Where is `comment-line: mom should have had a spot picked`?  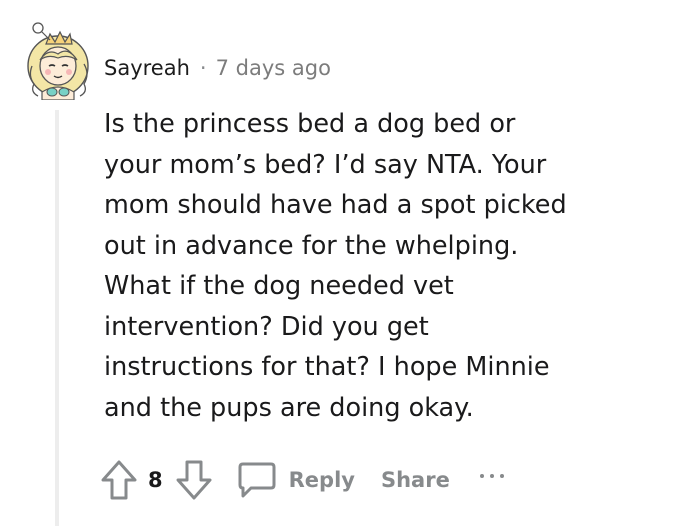 comment-line: mom should have had a spot picked is located at coordinates (335, 205).